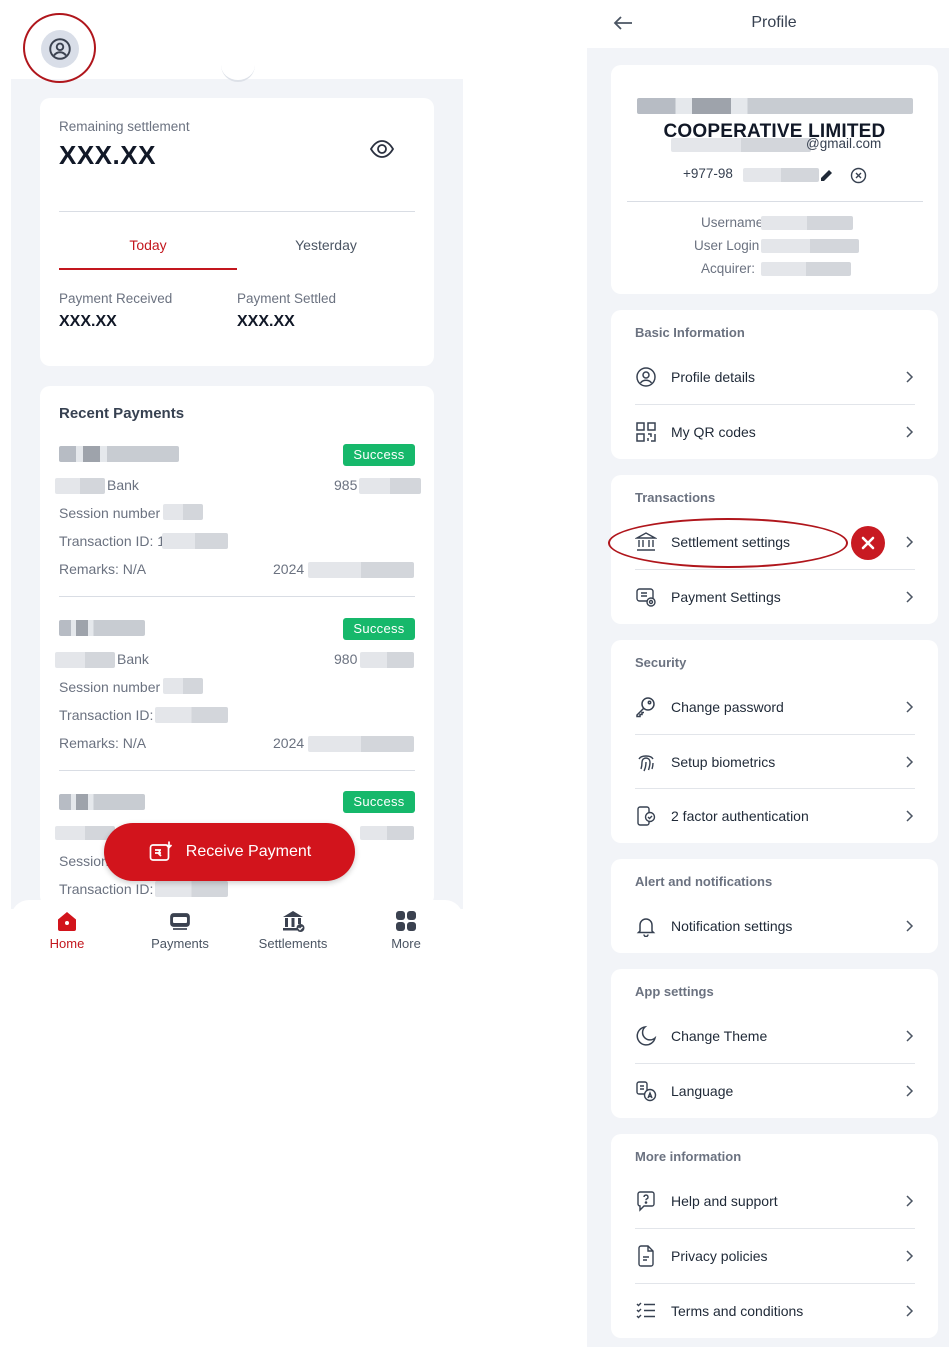  I want to click on payment-settled-value: XXX.XX, so click(266, 321).